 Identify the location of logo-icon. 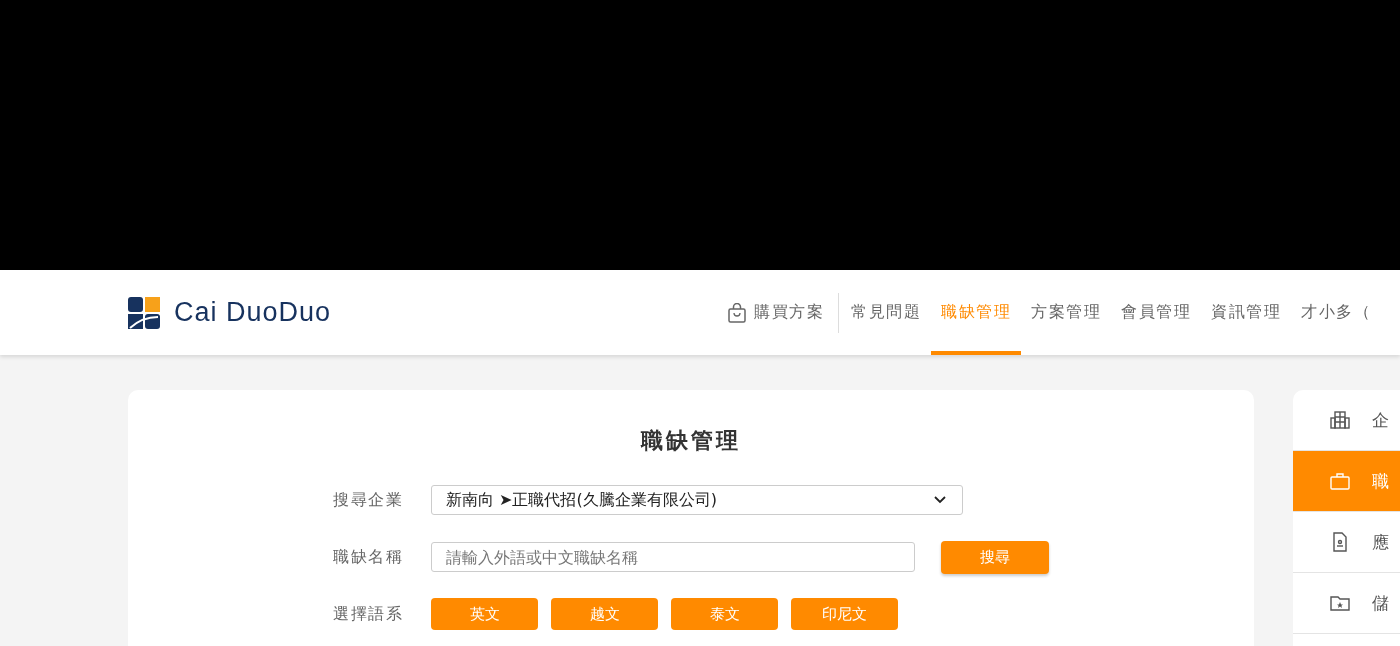
(144, 312).